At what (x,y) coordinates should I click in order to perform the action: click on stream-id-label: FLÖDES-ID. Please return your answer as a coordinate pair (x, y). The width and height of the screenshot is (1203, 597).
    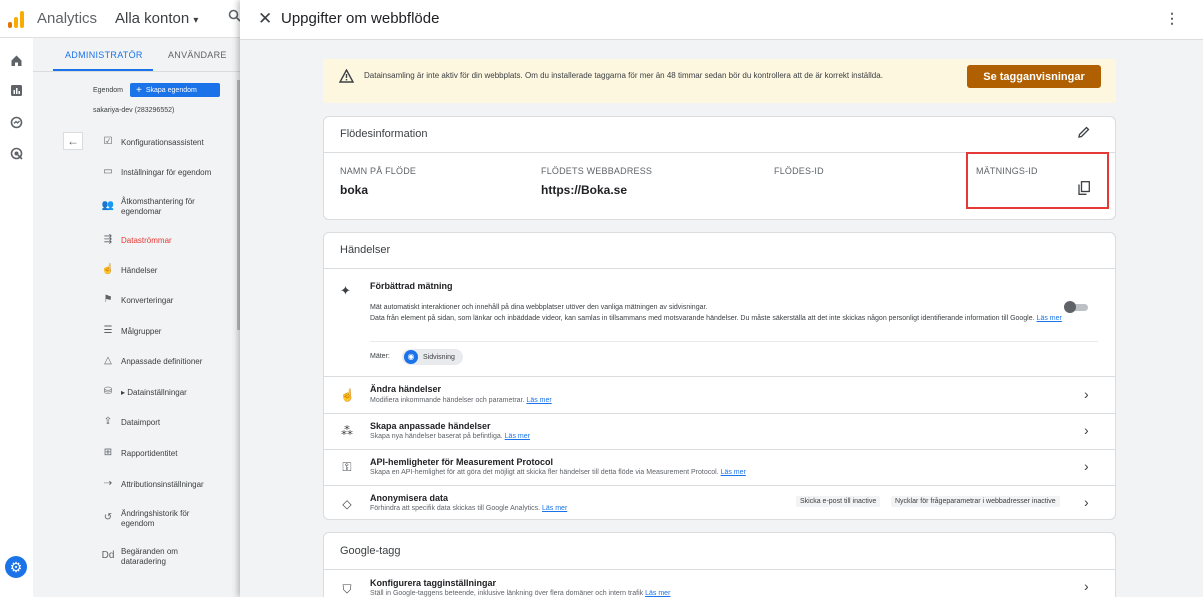
    Looking at the image, I should click on (799, 171).